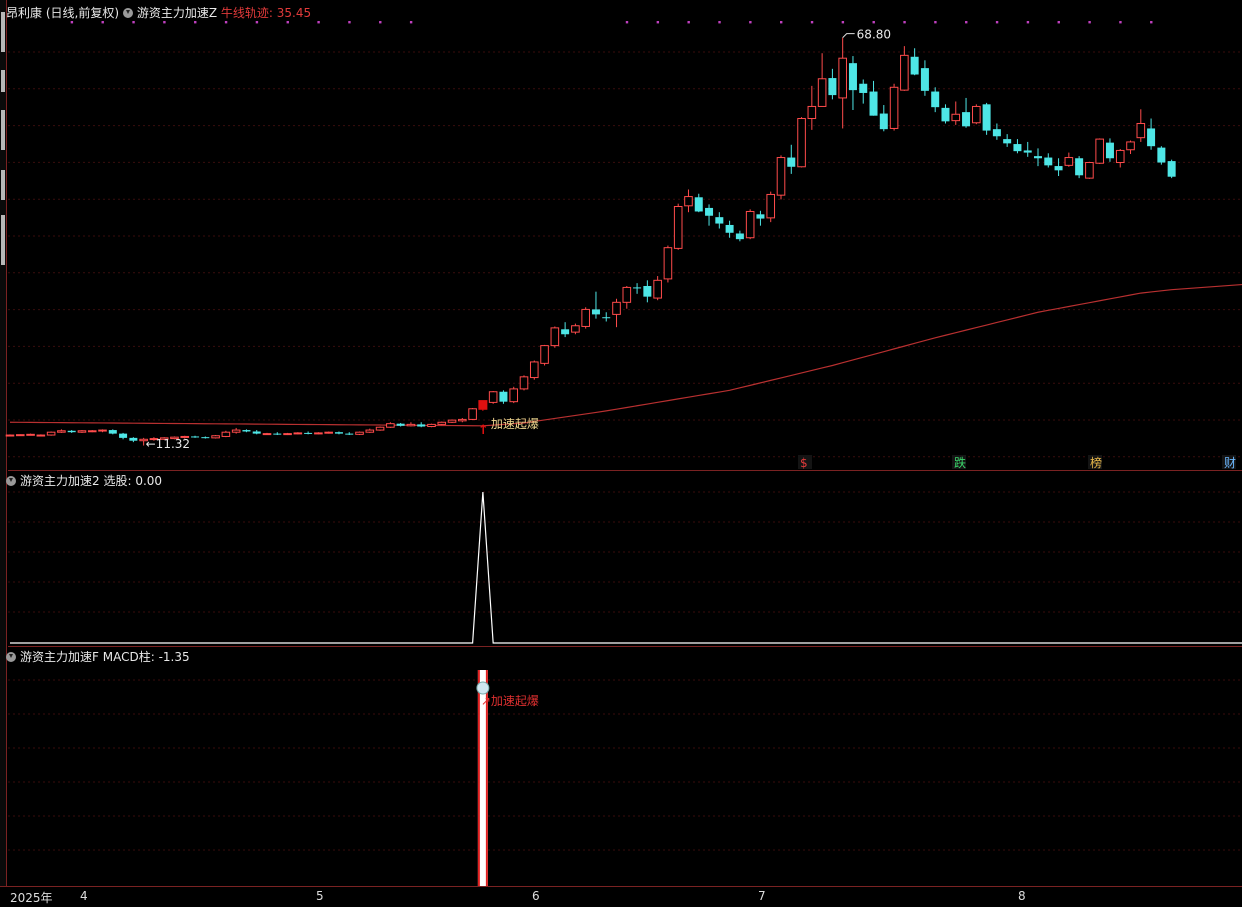 The height and width of the screenshot is (907, 1242). What do you see at coordinates (804, 463) in the screenshot?
I see `event-tag: $` at bounding box center [804, 463].